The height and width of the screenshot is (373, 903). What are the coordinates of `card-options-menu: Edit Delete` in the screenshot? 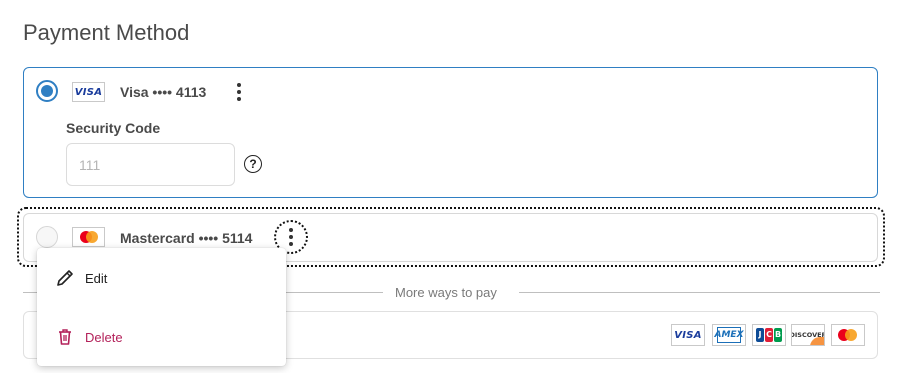 It's located at (161, 307).